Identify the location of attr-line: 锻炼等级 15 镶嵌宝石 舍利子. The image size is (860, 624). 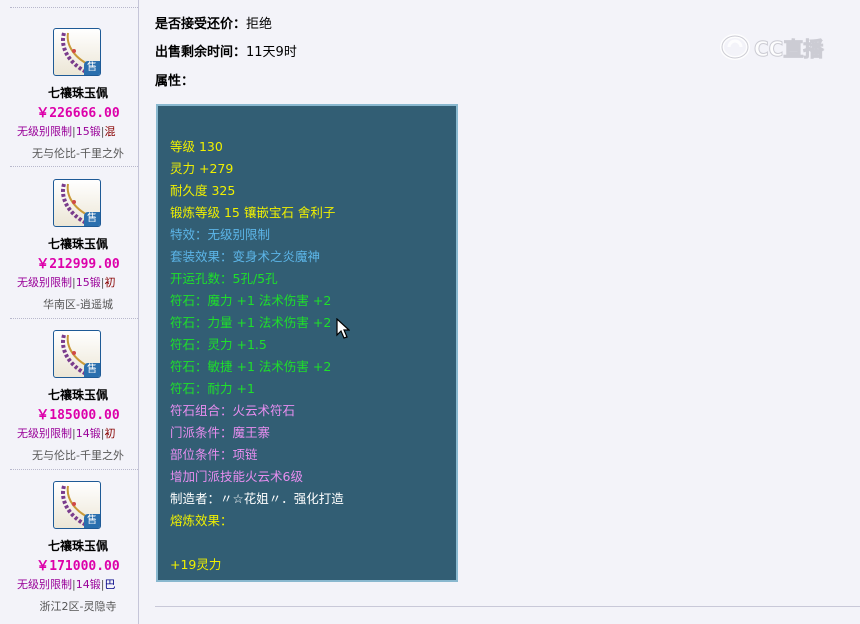
(253, 212).